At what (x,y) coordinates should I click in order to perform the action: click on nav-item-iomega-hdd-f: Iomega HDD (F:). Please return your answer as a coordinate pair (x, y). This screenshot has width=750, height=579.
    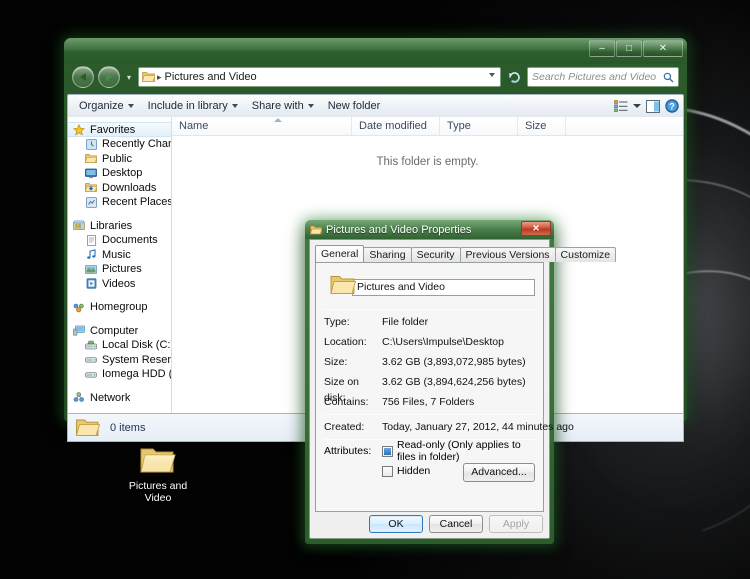
    Looking at the image, I should click on (119, 374).